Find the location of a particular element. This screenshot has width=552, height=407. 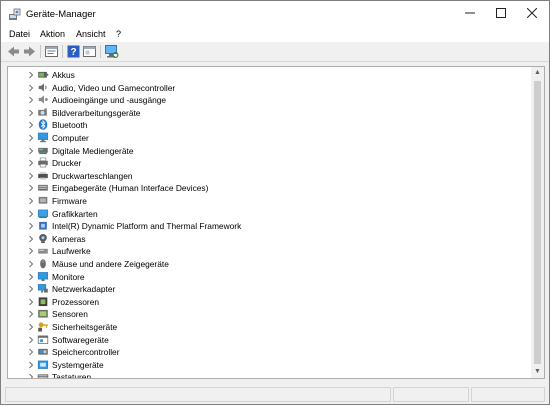

tree-item: Eingabegeräte (Human Interface Devices) is located at coordinates (265, 188).